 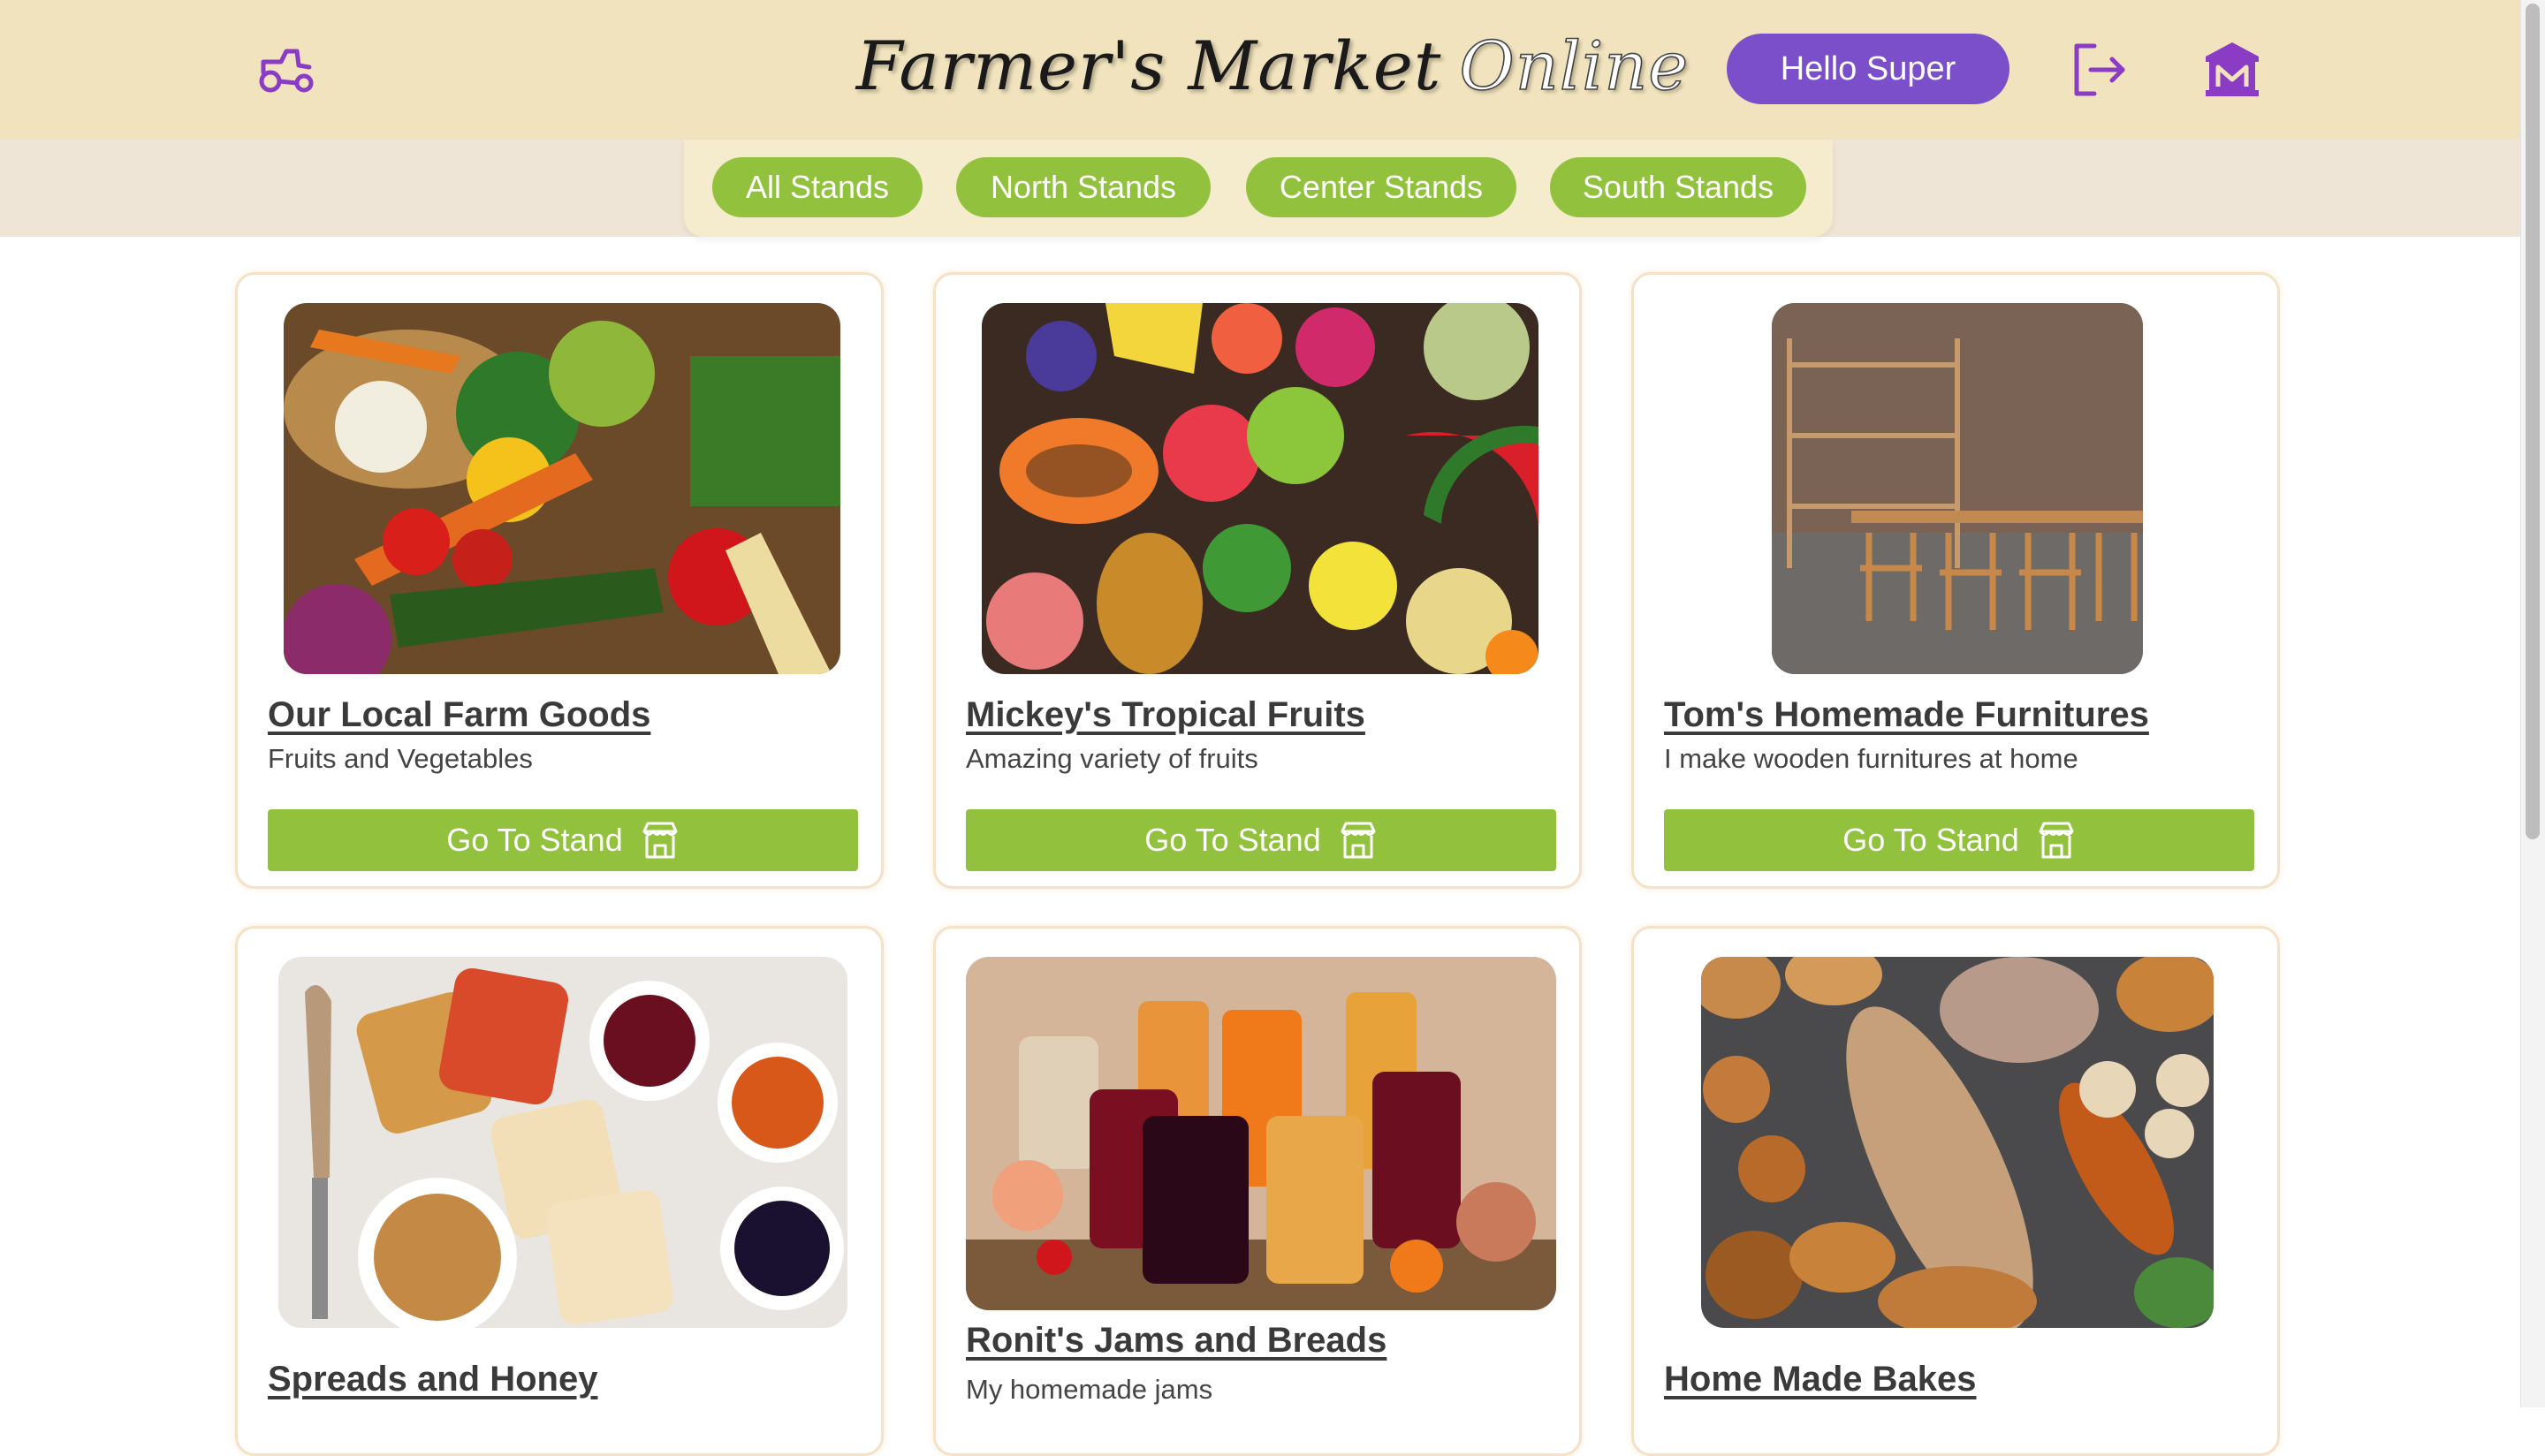 I want to click on tab-center-stands: Center Stands, so click(x=1381, y=187).